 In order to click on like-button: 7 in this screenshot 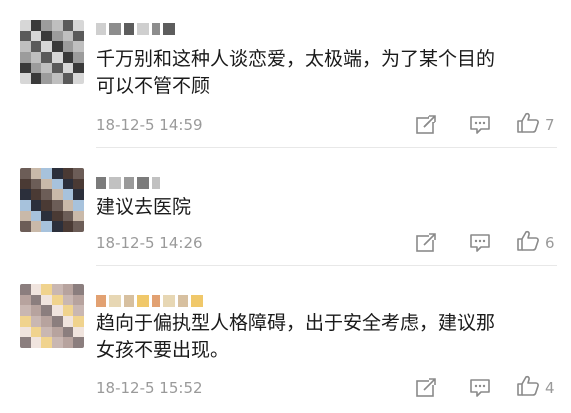, I will do `click(536, 125)`.